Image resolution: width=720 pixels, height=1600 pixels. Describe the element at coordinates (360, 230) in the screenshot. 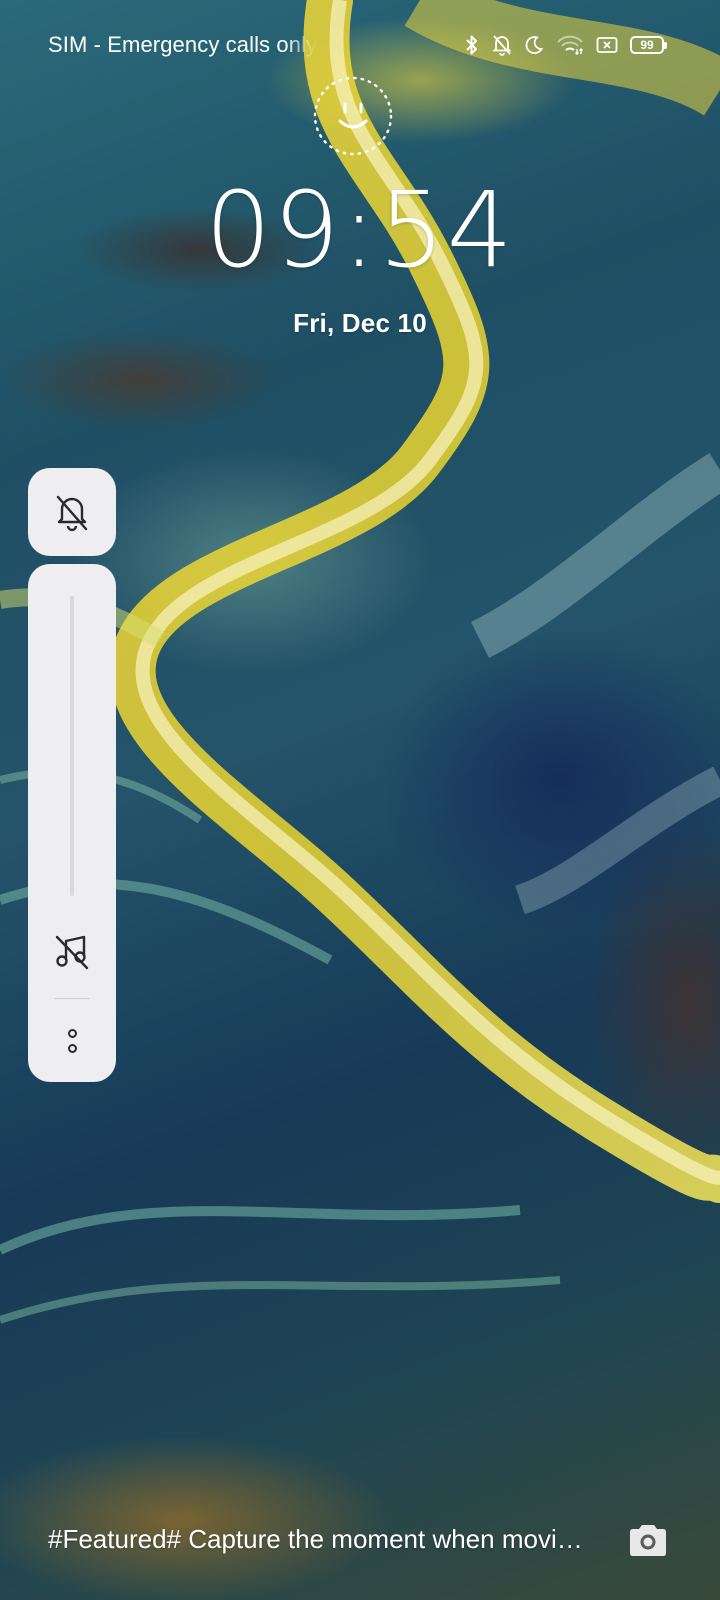

I see `clock-time: 09:54` at that location.